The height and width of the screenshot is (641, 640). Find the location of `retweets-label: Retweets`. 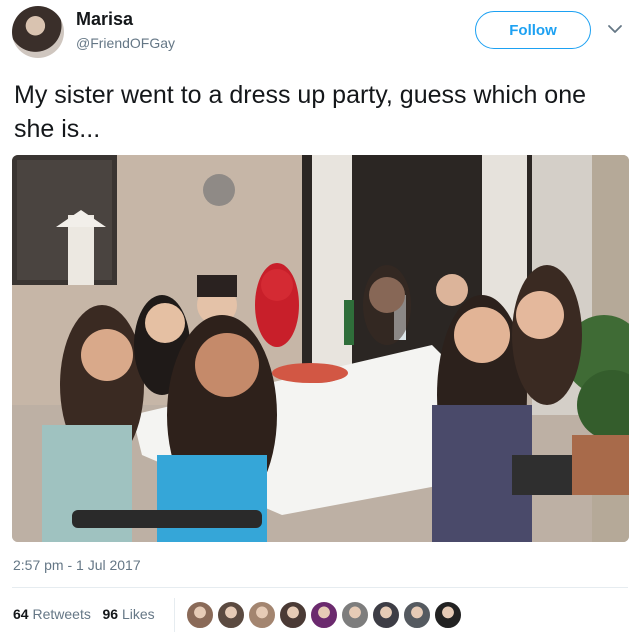

retweets-label: Retweets is located at coordinates (61, 614).